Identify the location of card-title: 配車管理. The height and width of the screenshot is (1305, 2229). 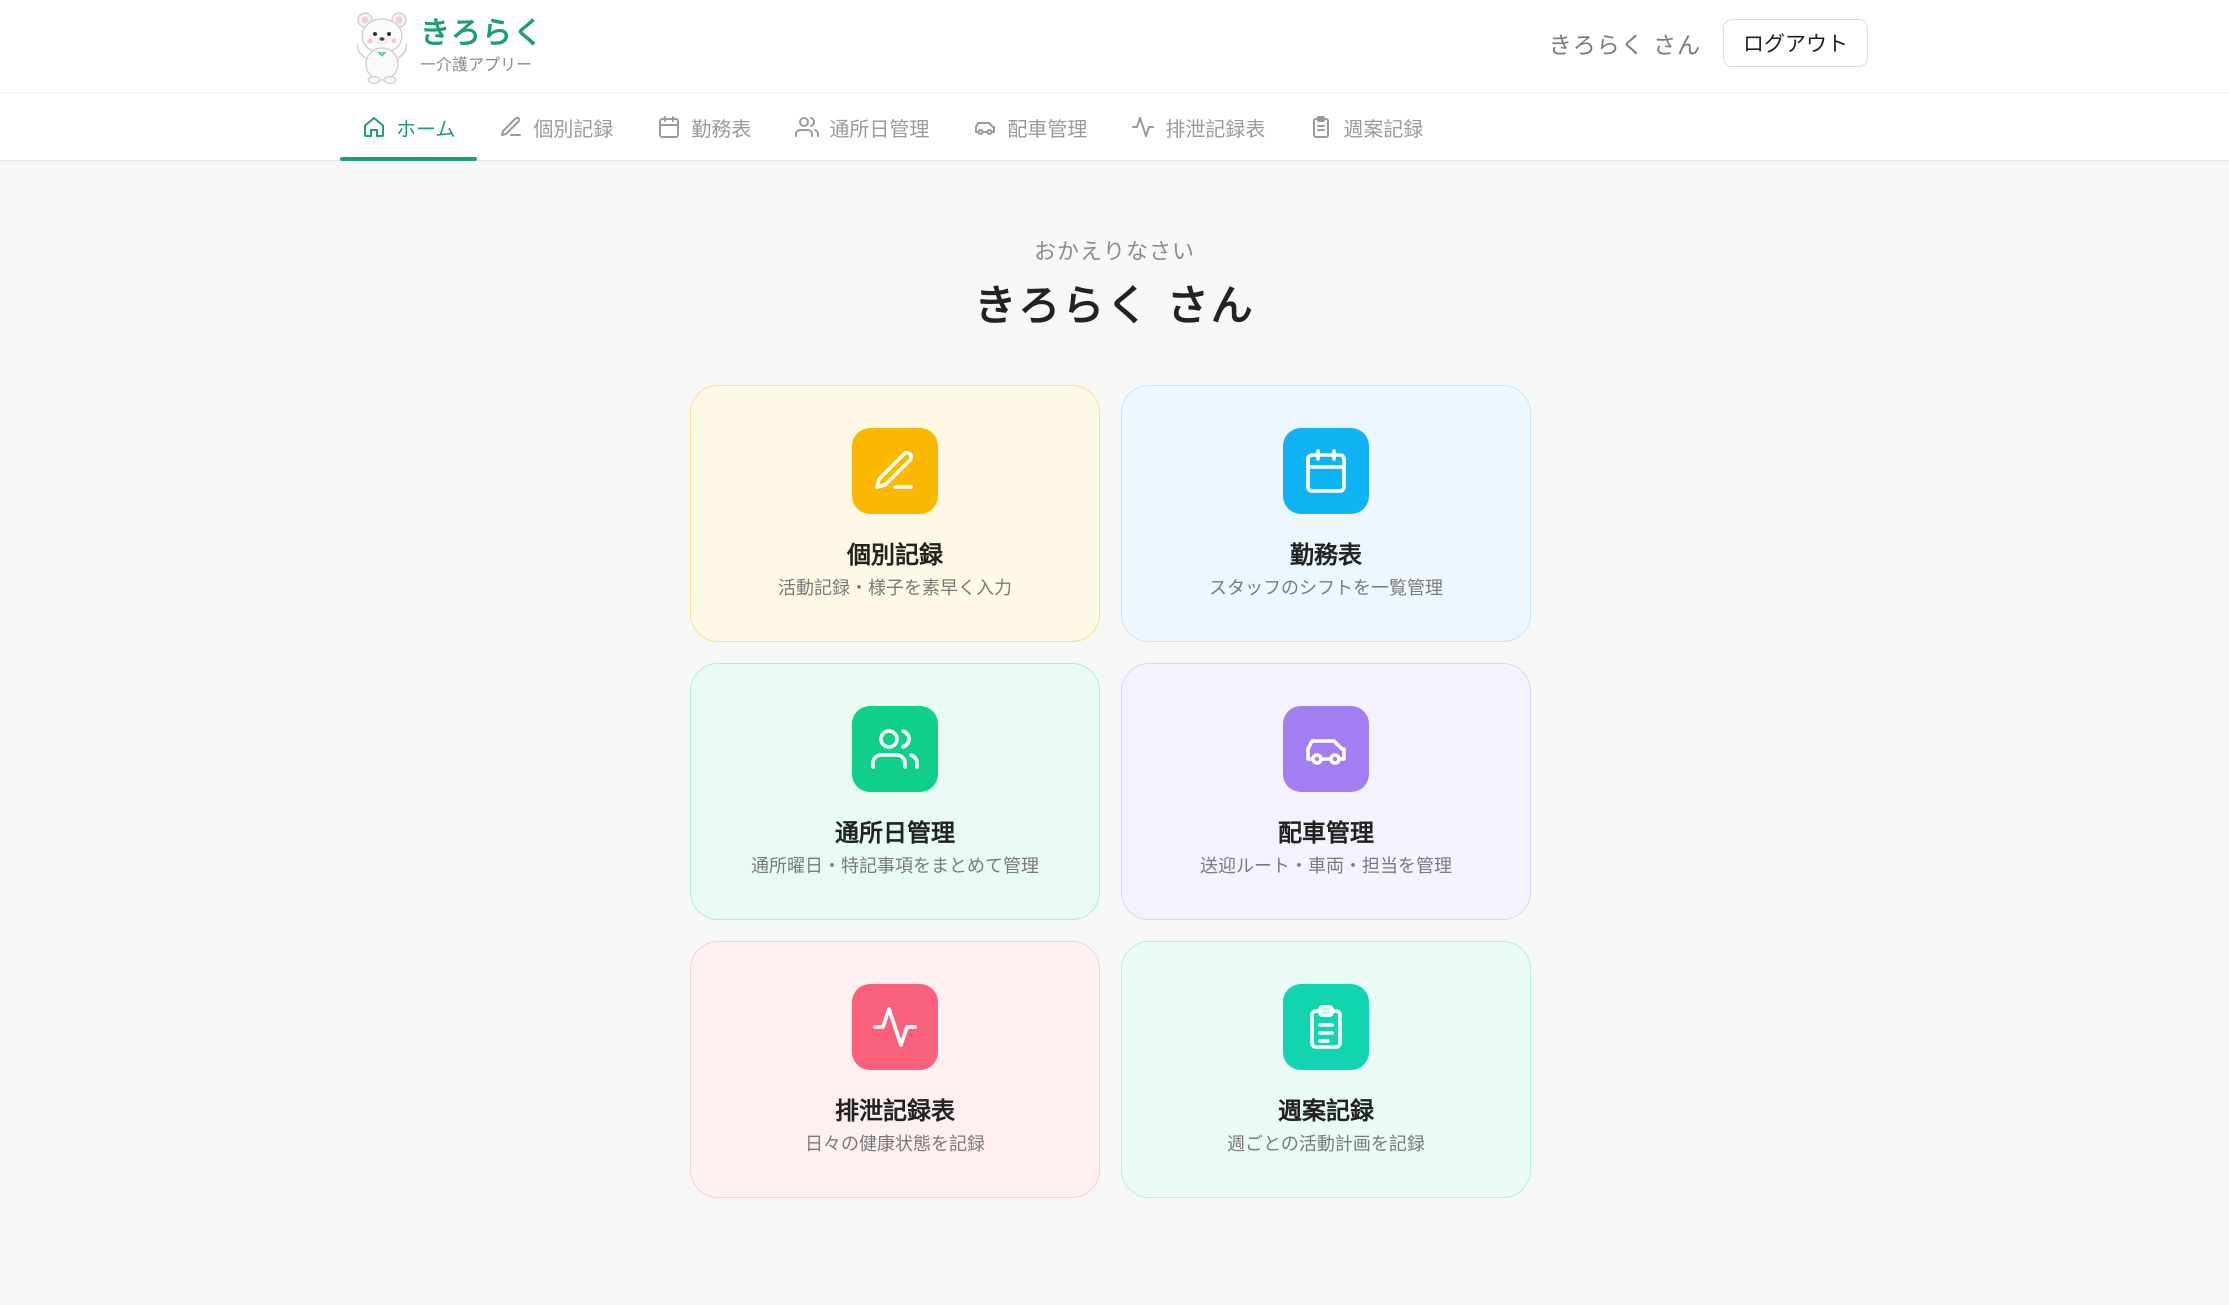
(1326, 833).